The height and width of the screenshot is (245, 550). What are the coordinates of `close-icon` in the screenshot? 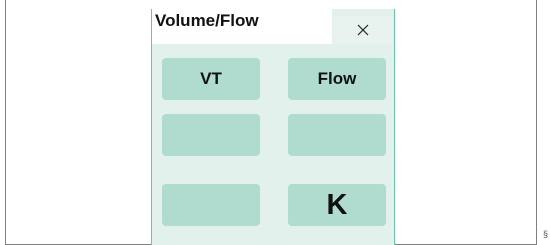 It's located at (363, 30).